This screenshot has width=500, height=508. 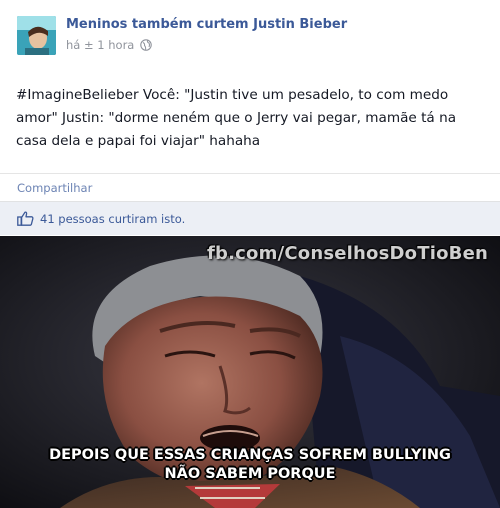 What do you see at coordinates (347, 253) in the screenshot?
I see `watermark-text: fb.com/ConselhosDoTioBen` at bounding box center [347, 253].